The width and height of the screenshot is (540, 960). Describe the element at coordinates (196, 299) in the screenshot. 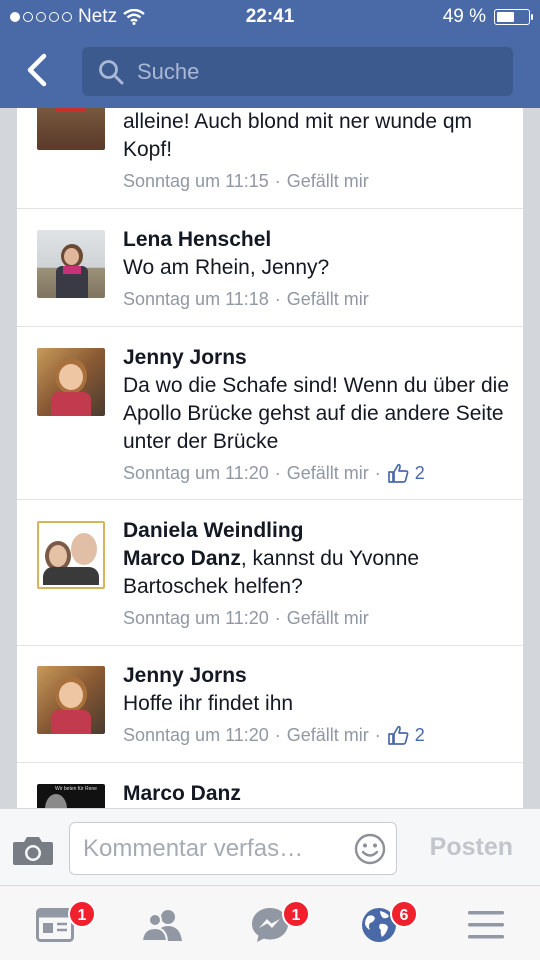

I see `comment-time: Sonntag um 11:18` at that location.